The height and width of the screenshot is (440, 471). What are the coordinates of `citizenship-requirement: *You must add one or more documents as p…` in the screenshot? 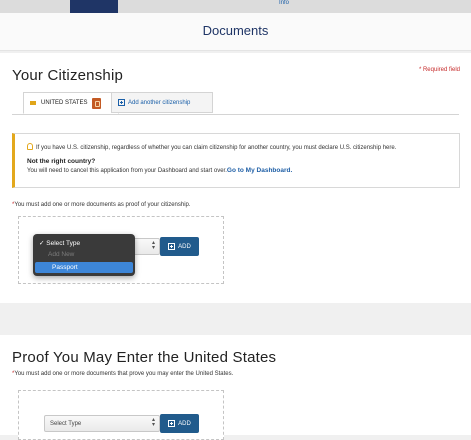 It's located at (101, 205).